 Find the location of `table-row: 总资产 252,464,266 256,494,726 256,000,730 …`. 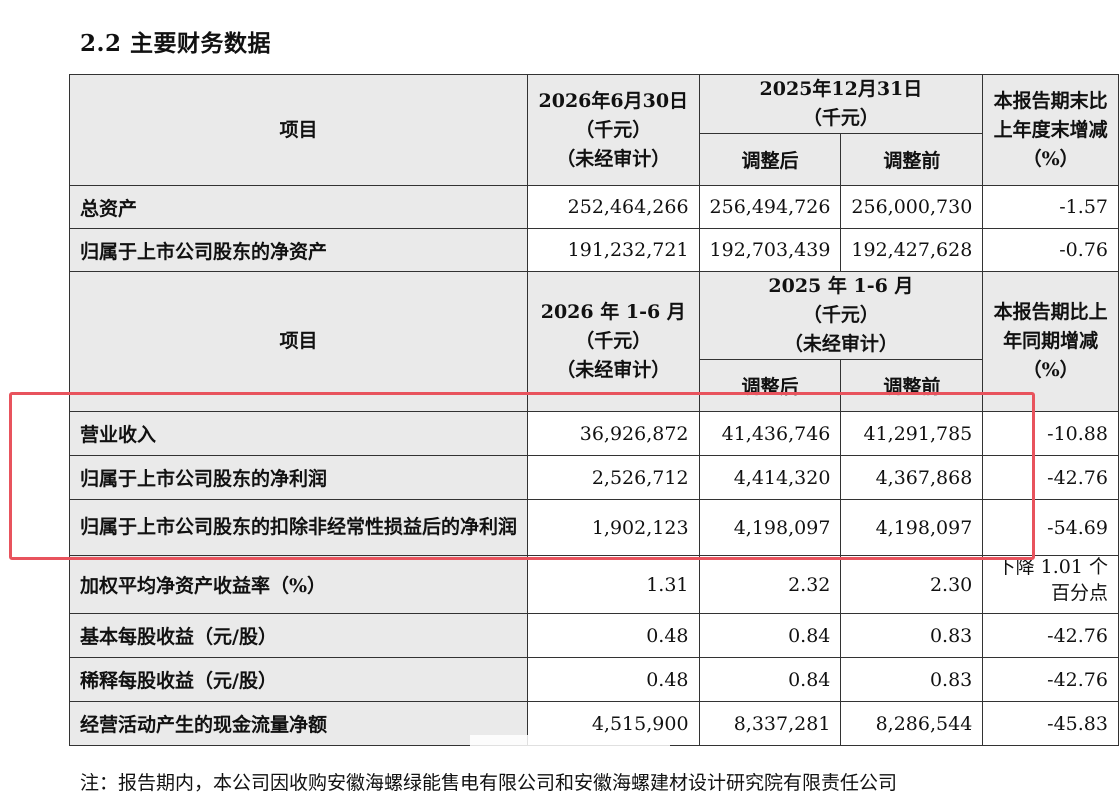

table-row: 总资产 252,464,266 256,494,726 256,000,730 … is located at coordinates (593, 207).